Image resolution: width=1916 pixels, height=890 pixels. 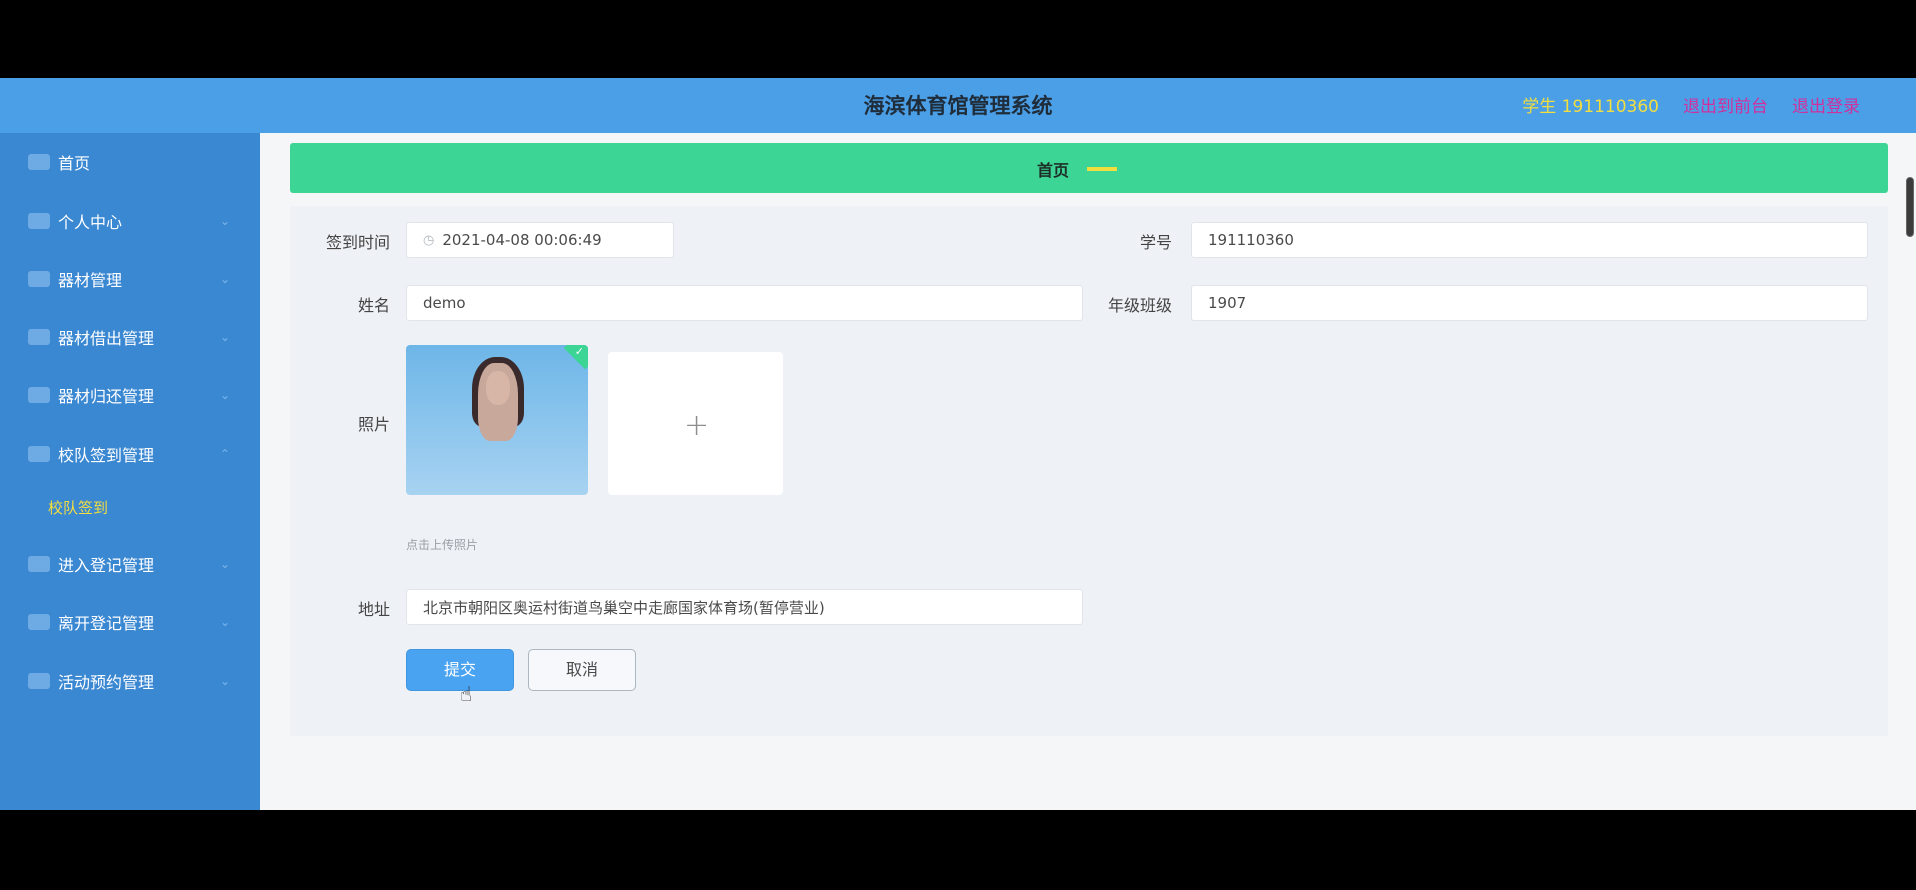 I want to click on sidebar-item-equipment-return: 器材归还管理 ⌄, so click(x=130, y=395).